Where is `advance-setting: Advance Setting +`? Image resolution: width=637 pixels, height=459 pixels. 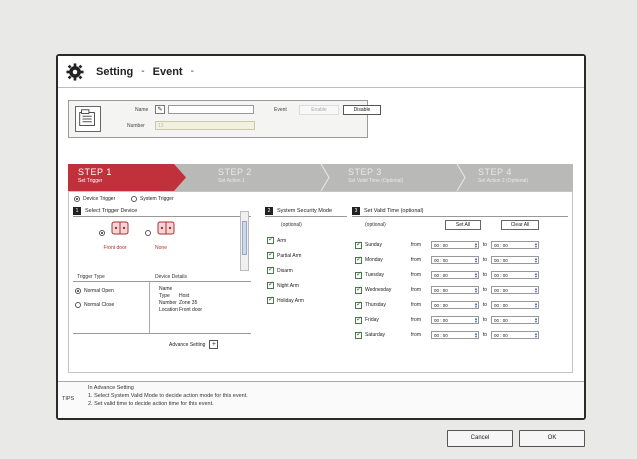 advance-setting: Advance Setting + is located at coordinates (194, 344).